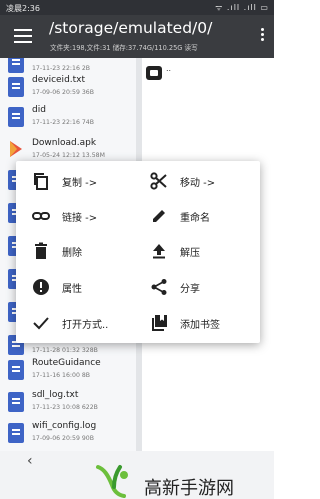  What do you see at coordinates (242, 7) in the screenshot?
I see `status-icons: ᯤ .ıll .ıll ▭` at bounding box center [242, 7].